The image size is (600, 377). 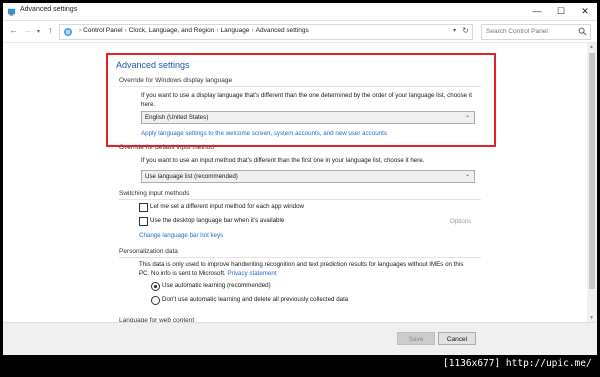 I want to click on title-bar: Advanced settings — ☐ ✕, so click(x=300, y=12).